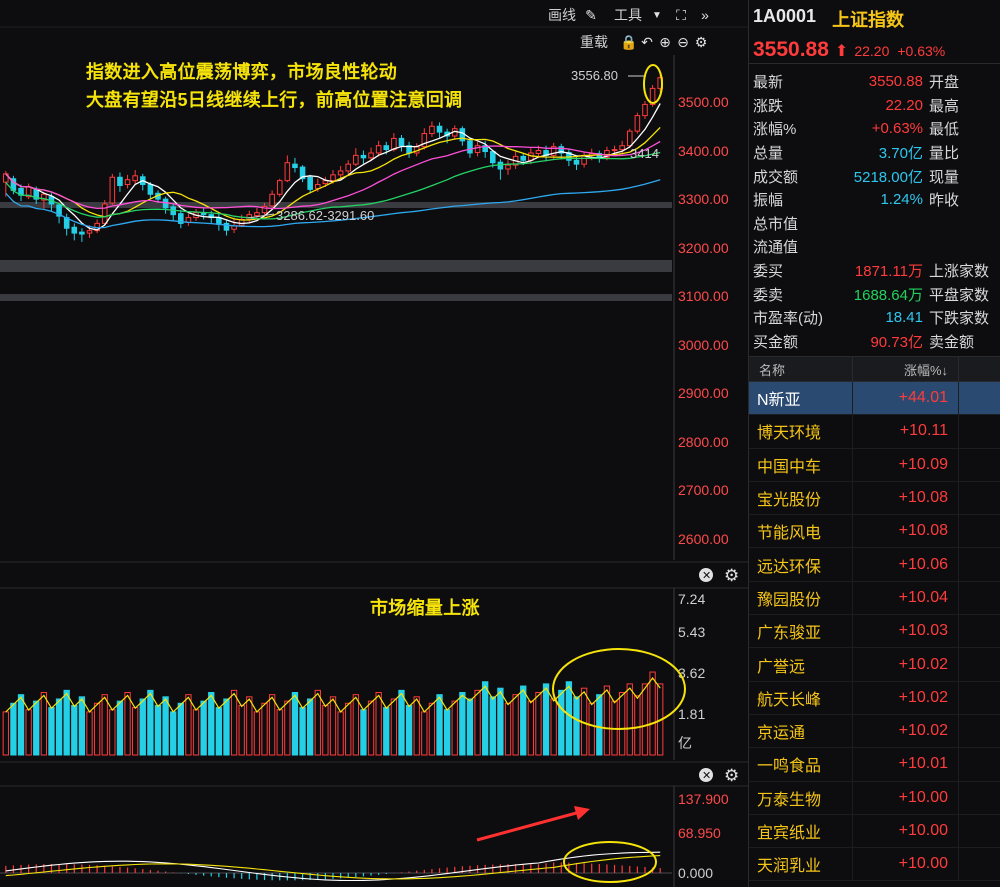  I want to click on stock-row: 宝光股份 +10.08, so click(874, 498).